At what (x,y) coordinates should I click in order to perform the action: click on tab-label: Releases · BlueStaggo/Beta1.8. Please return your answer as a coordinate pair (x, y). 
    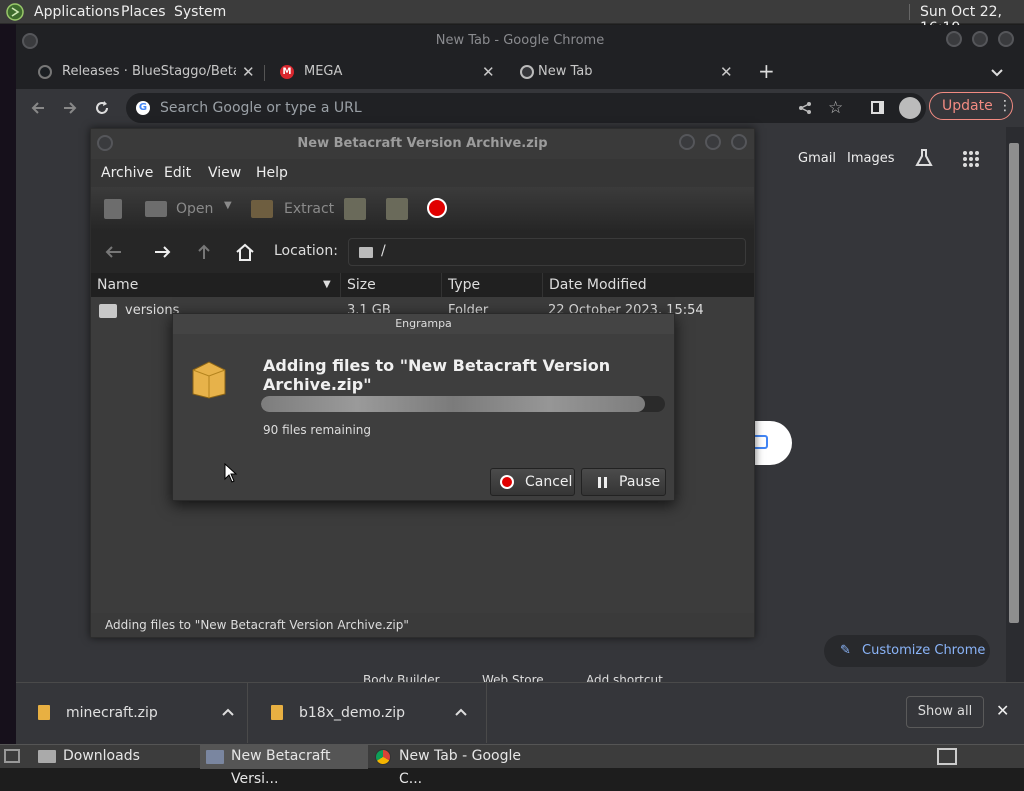
    Looking at the image, I should click on (149, 71).